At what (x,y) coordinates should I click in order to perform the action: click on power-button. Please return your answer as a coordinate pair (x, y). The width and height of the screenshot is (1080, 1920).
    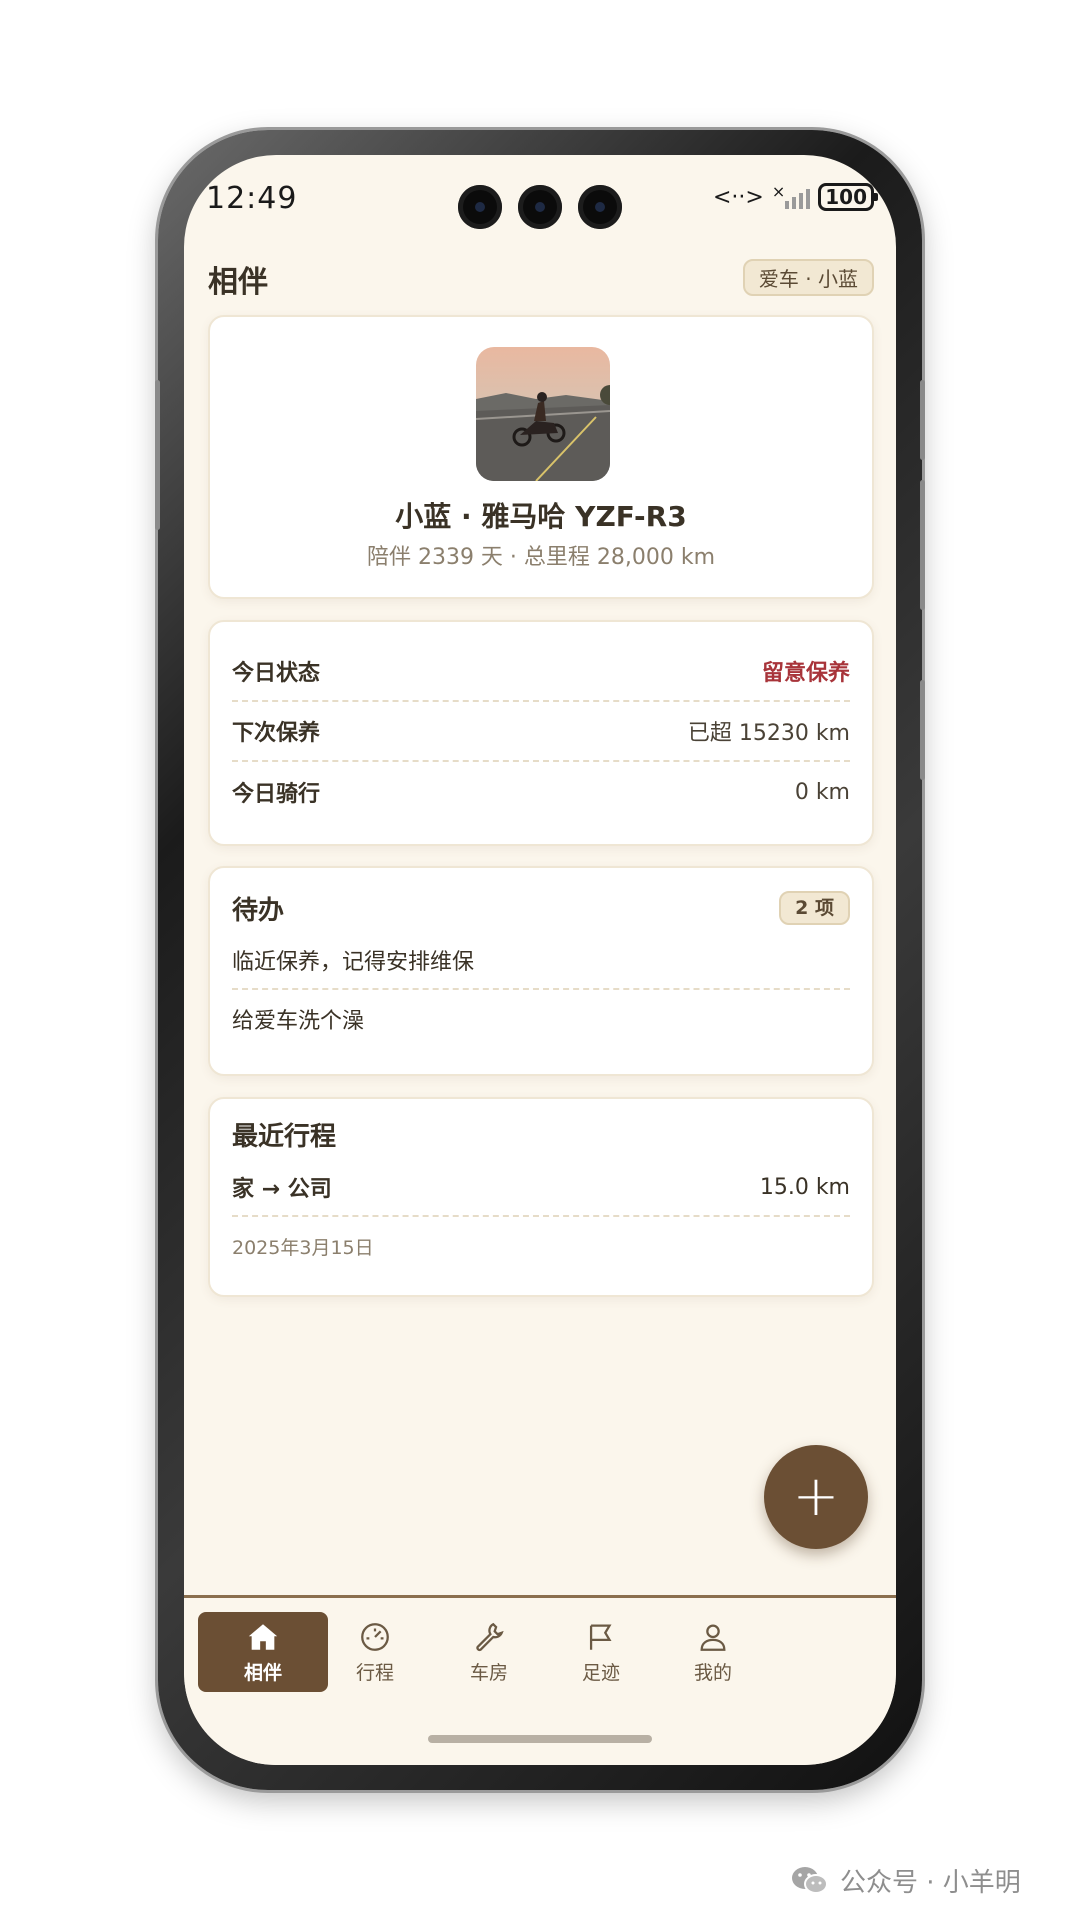
    Looking at the image, I should click on (922, 730).